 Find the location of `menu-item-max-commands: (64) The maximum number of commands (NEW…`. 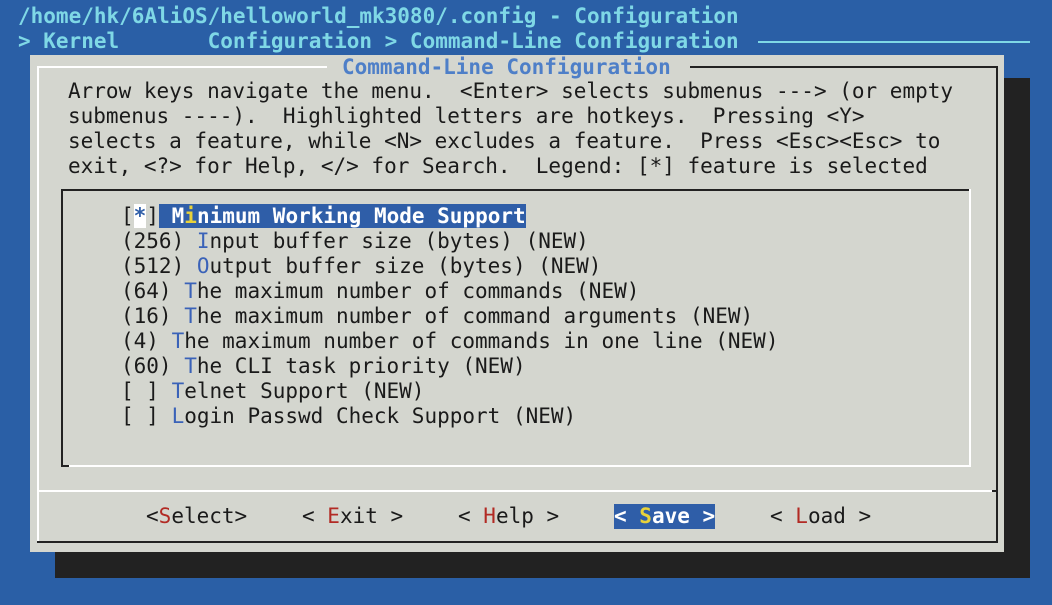

menu-item-max-commands: (64) The maximum number of commands (NEW… is located at coordinates (380, 291).